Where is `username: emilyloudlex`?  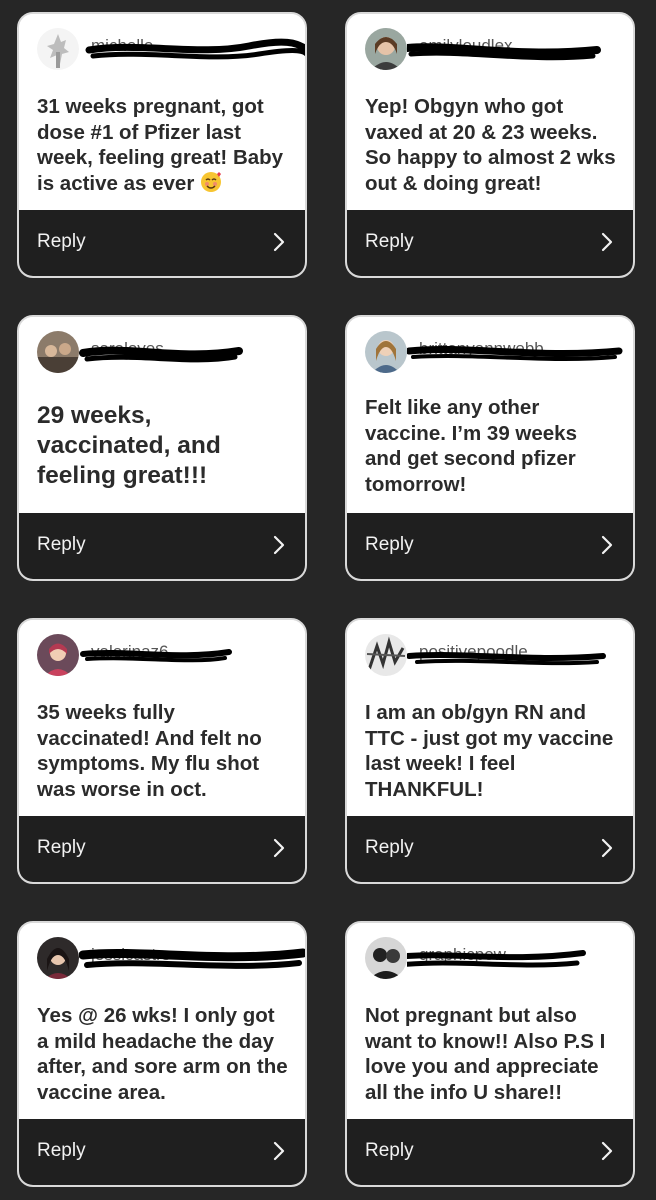
username: emilyloudlex is located at coordinates (466, 46).